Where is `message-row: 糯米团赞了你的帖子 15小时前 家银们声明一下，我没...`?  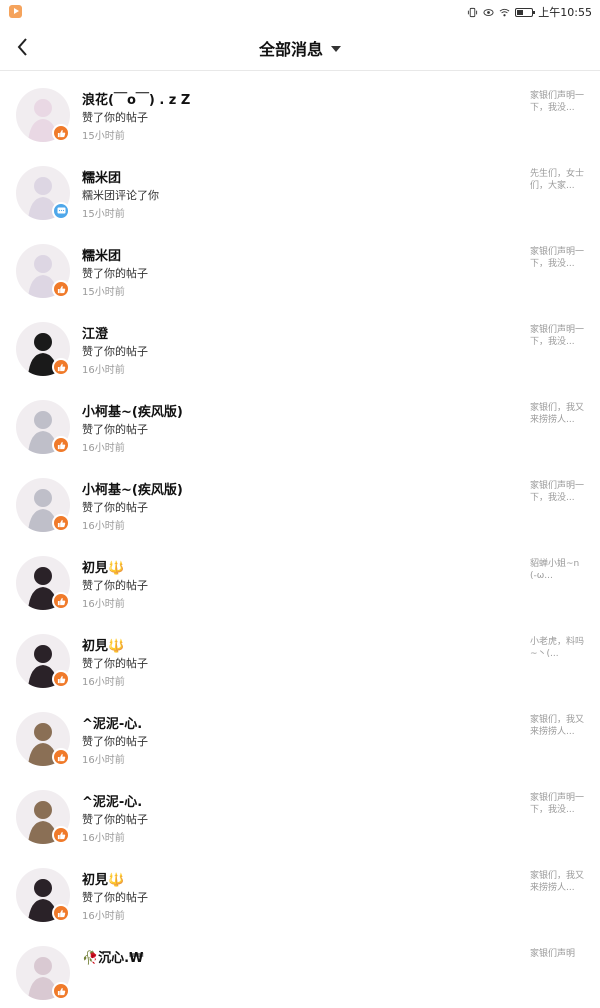 message-row: 糯米团赞了你的帖子 15小时前 家银们声明一下，我没... is located at coordinates (300, 267).